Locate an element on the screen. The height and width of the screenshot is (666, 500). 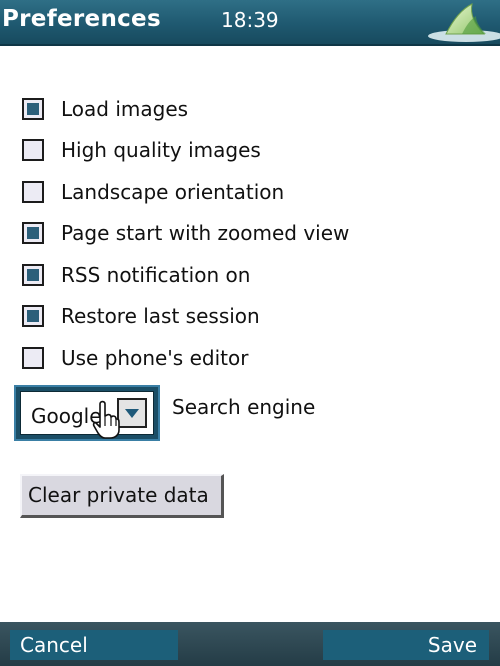
option-label: High quality images is located at coordinates (161, 150).